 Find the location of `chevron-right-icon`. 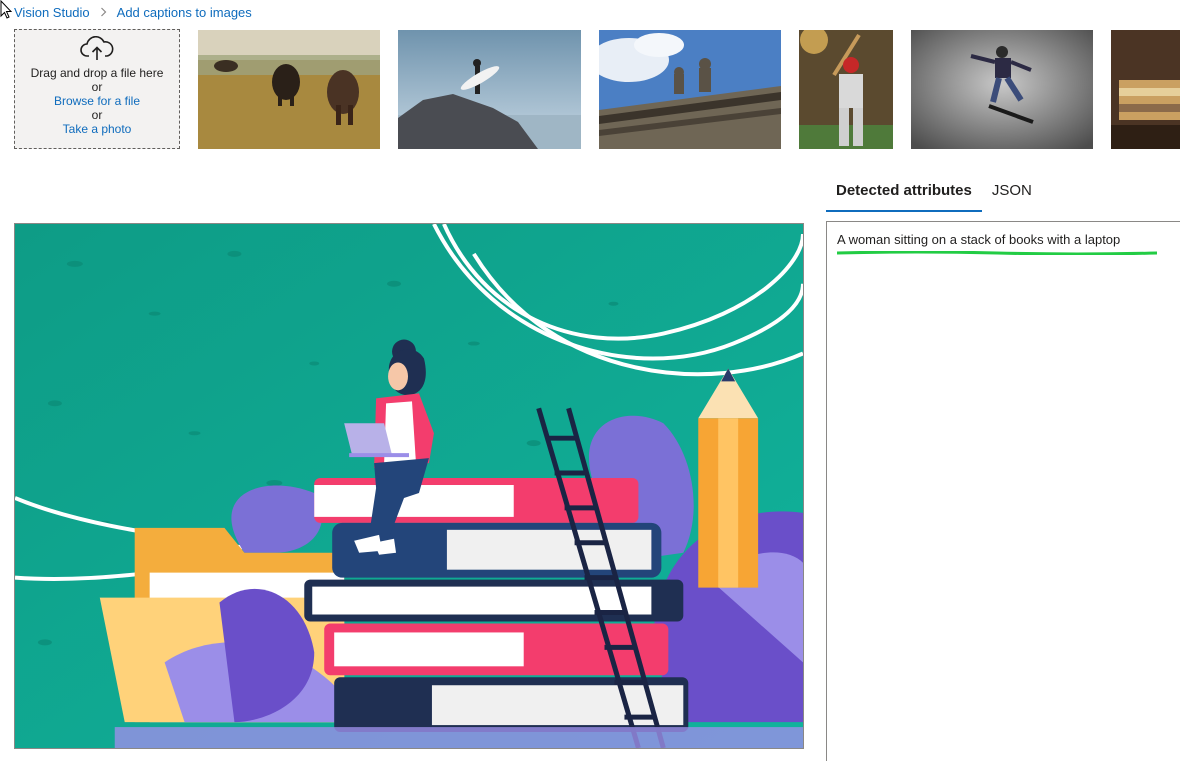

chevron-right-icon is located at coordinates (103, 12).